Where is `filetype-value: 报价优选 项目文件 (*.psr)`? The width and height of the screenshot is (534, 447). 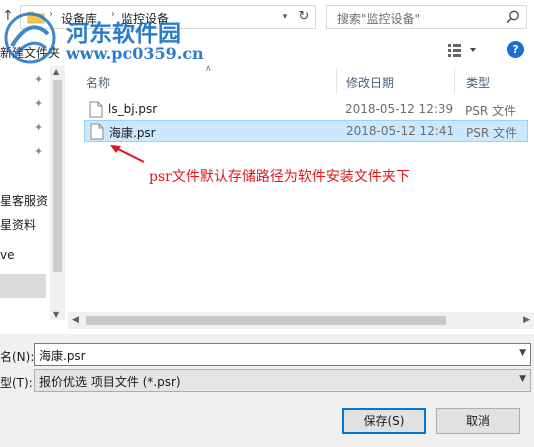 filetype-value: 报价优选 项目文件 (*.psr) is located at coordinates (110, 381).